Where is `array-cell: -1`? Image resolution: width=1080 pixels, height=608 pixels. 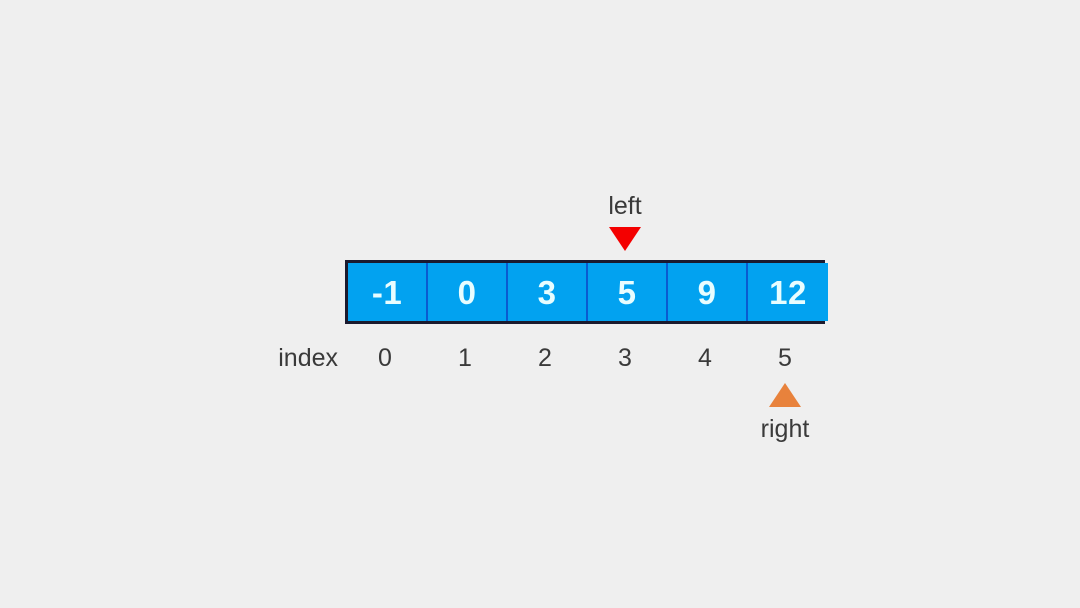 array-cell: -1 is located at coordinates (388, 292).